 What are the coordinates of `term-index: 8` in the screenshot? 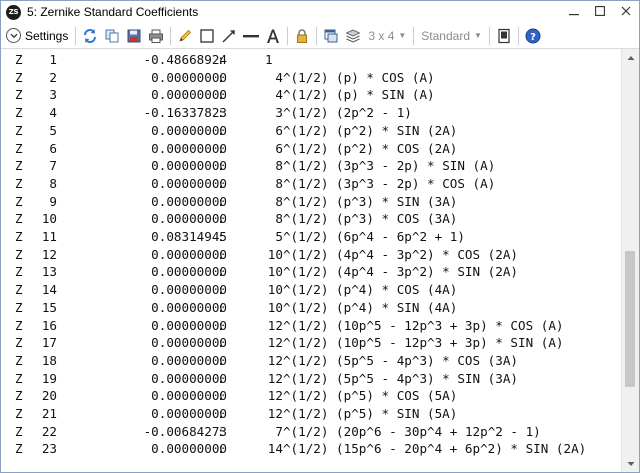 It's located at (53, 183).